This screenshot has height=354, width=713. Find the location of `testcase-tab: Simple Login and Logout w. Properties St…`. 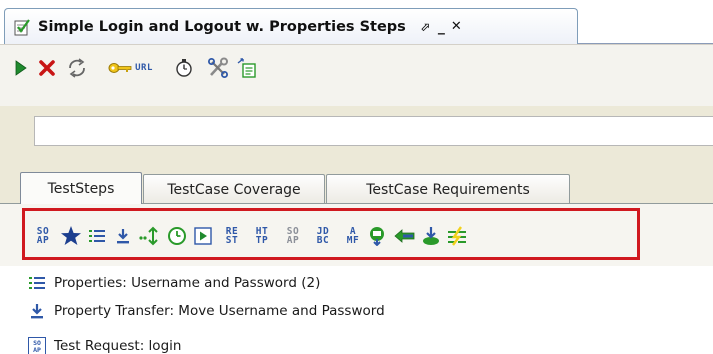

testcase-tab: Simple Login and Logout w. Properties St… is located at coordinates (291, 26).